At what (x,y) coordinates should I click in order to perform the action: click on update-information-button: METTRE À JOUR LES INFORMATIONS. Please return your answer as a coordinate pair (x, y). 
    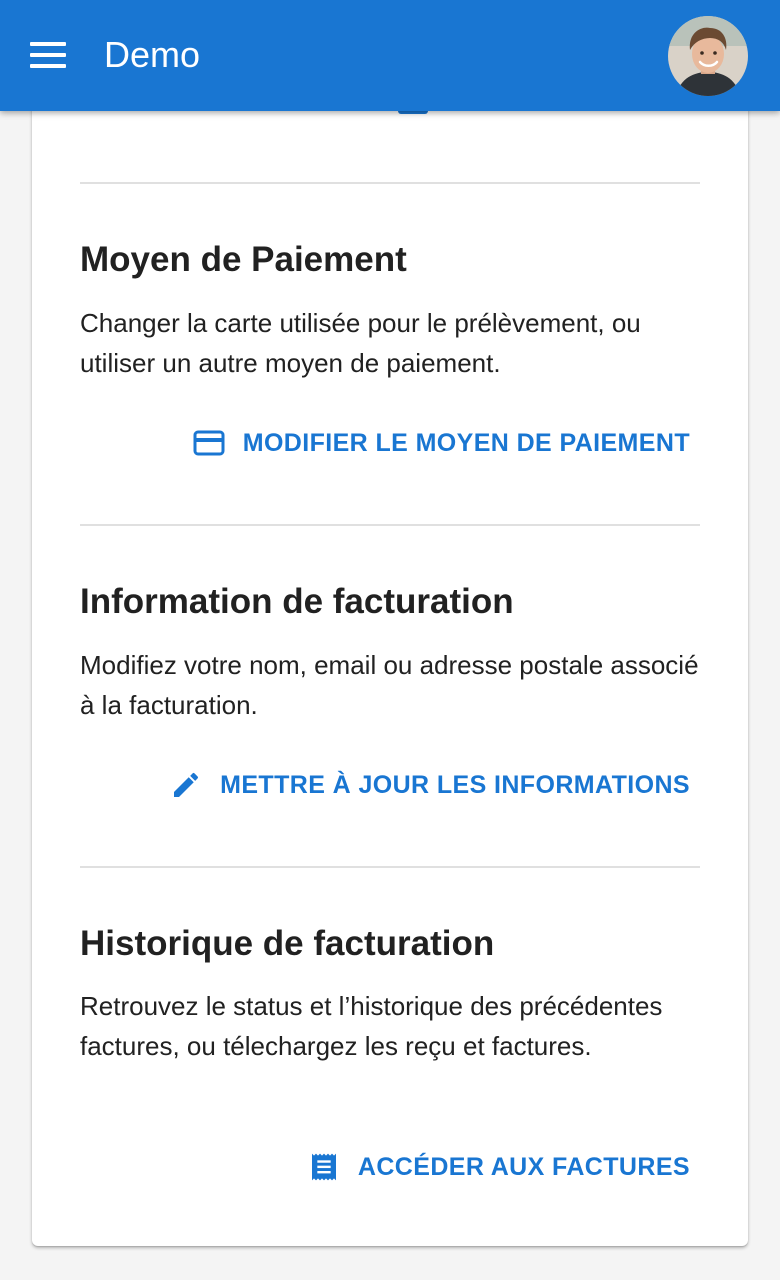
    Looking at the image, I should click on (430, 785).